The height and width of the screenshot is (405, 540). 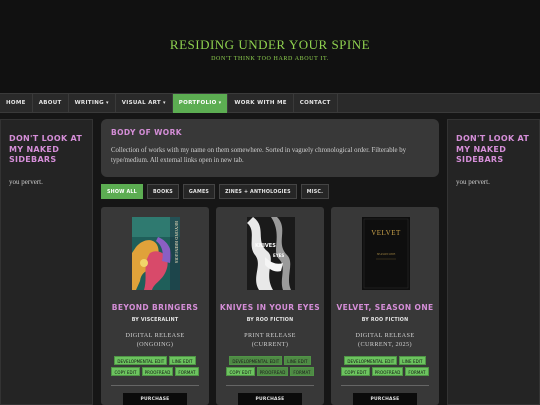 I want to click on nav-work-with-me-label: WORK WITH ME, so click(x=260, y=103).